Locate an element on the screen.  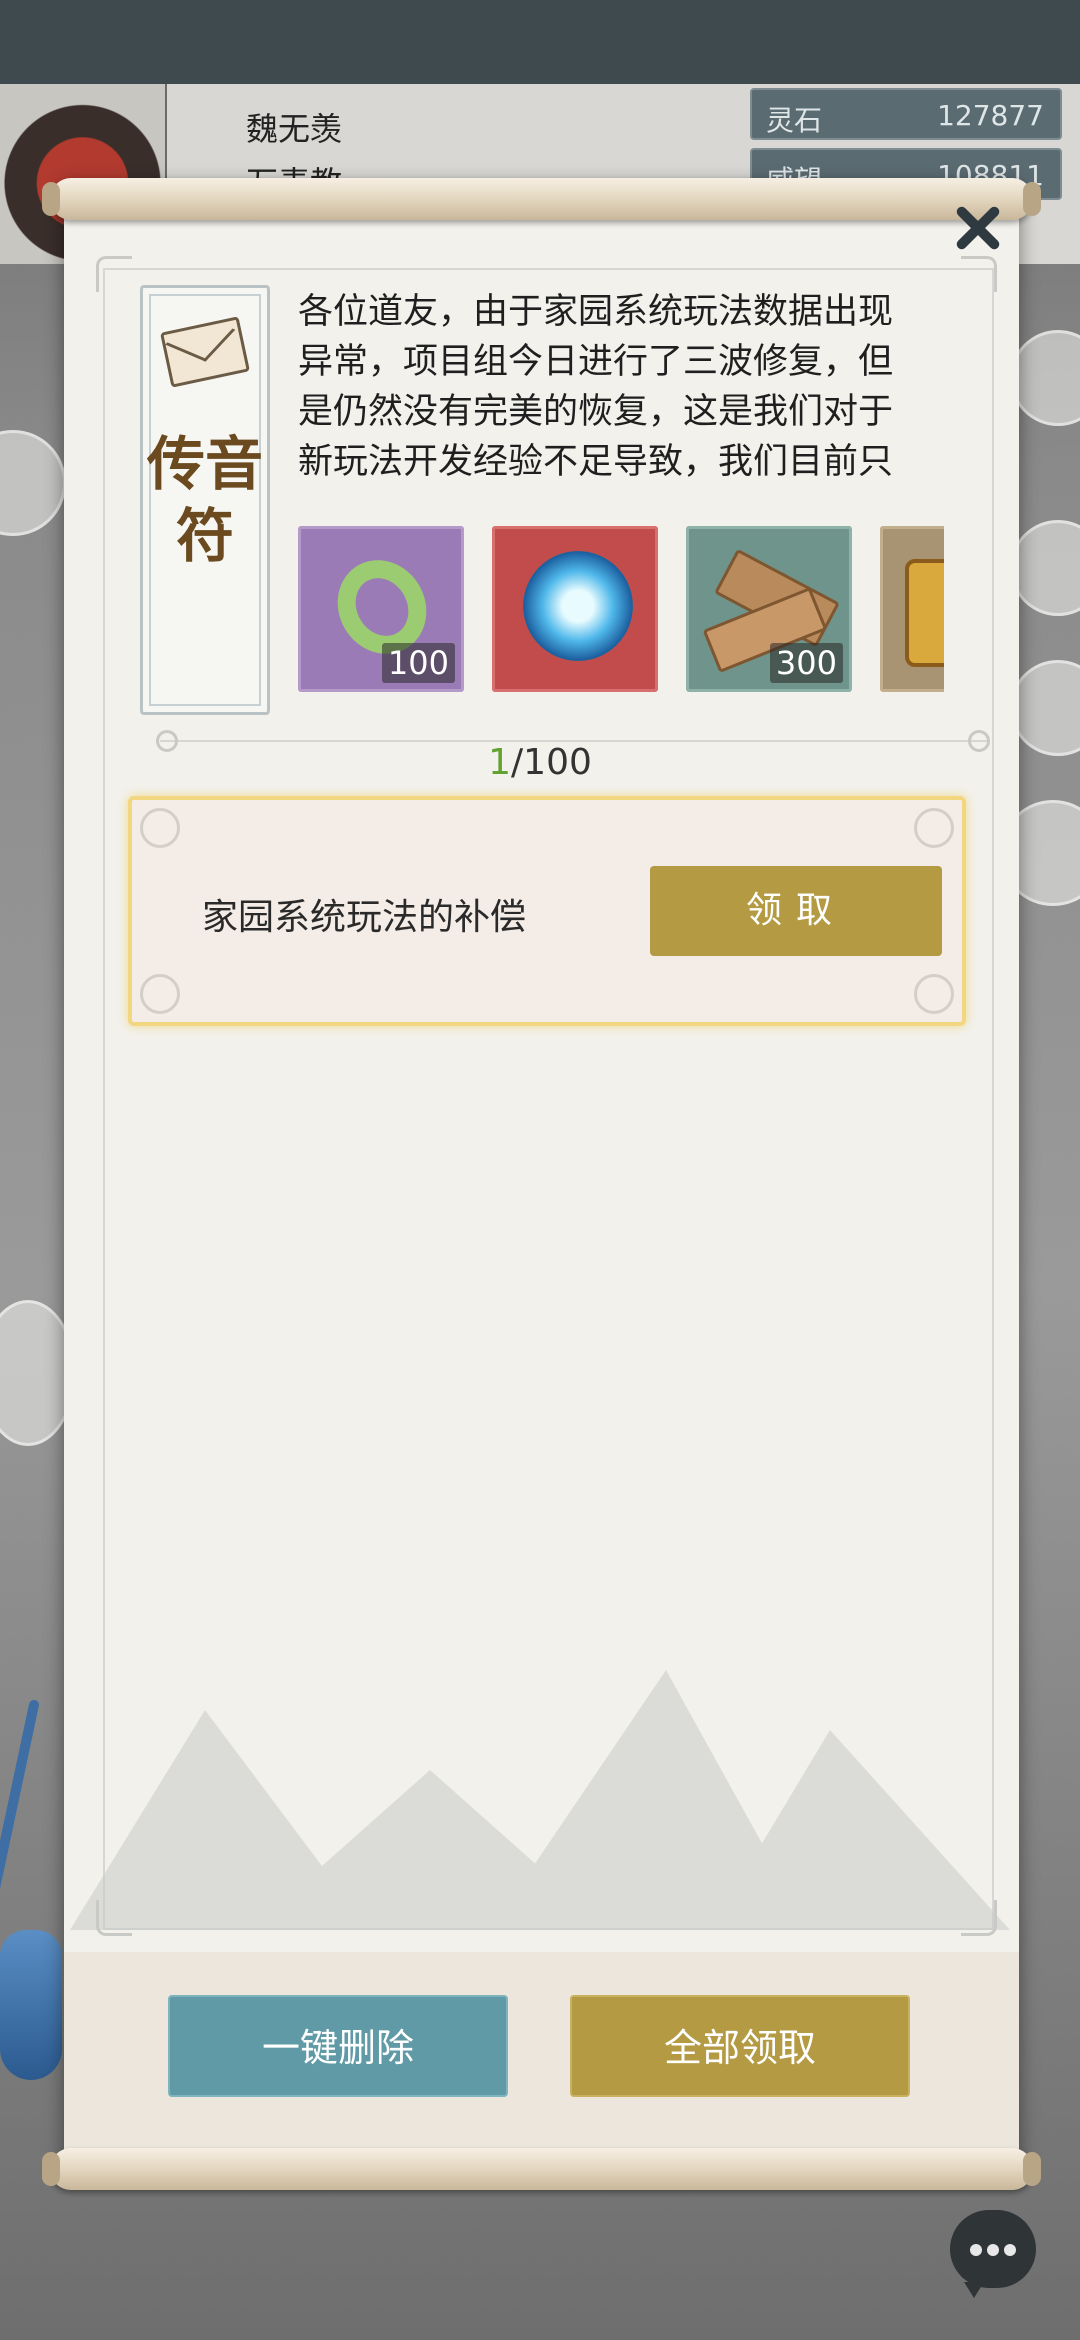
mail-list-item: 家园系统玩法的补偿 领取 is located at coordinates (547, 911).